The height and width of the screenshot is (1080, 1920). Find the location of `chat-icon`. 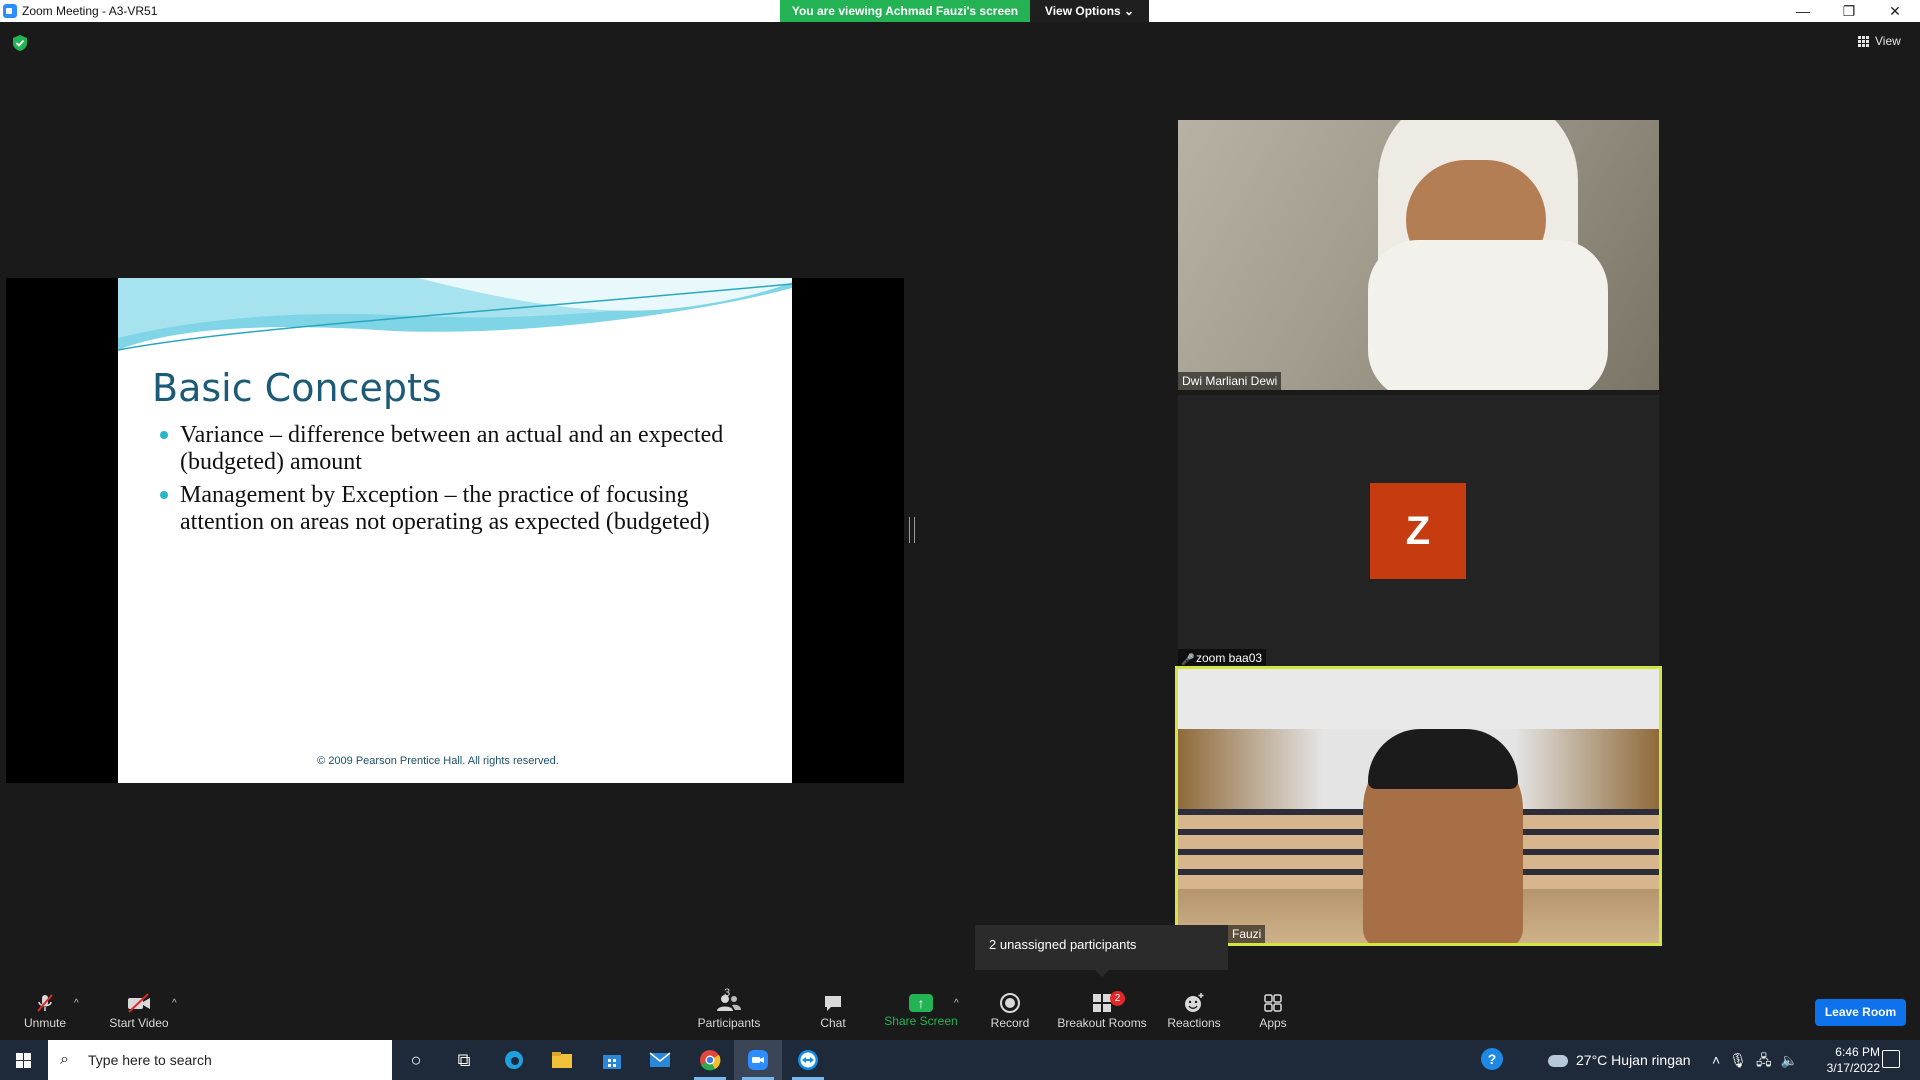

chat-icon is located at coordinates (833, 1003).